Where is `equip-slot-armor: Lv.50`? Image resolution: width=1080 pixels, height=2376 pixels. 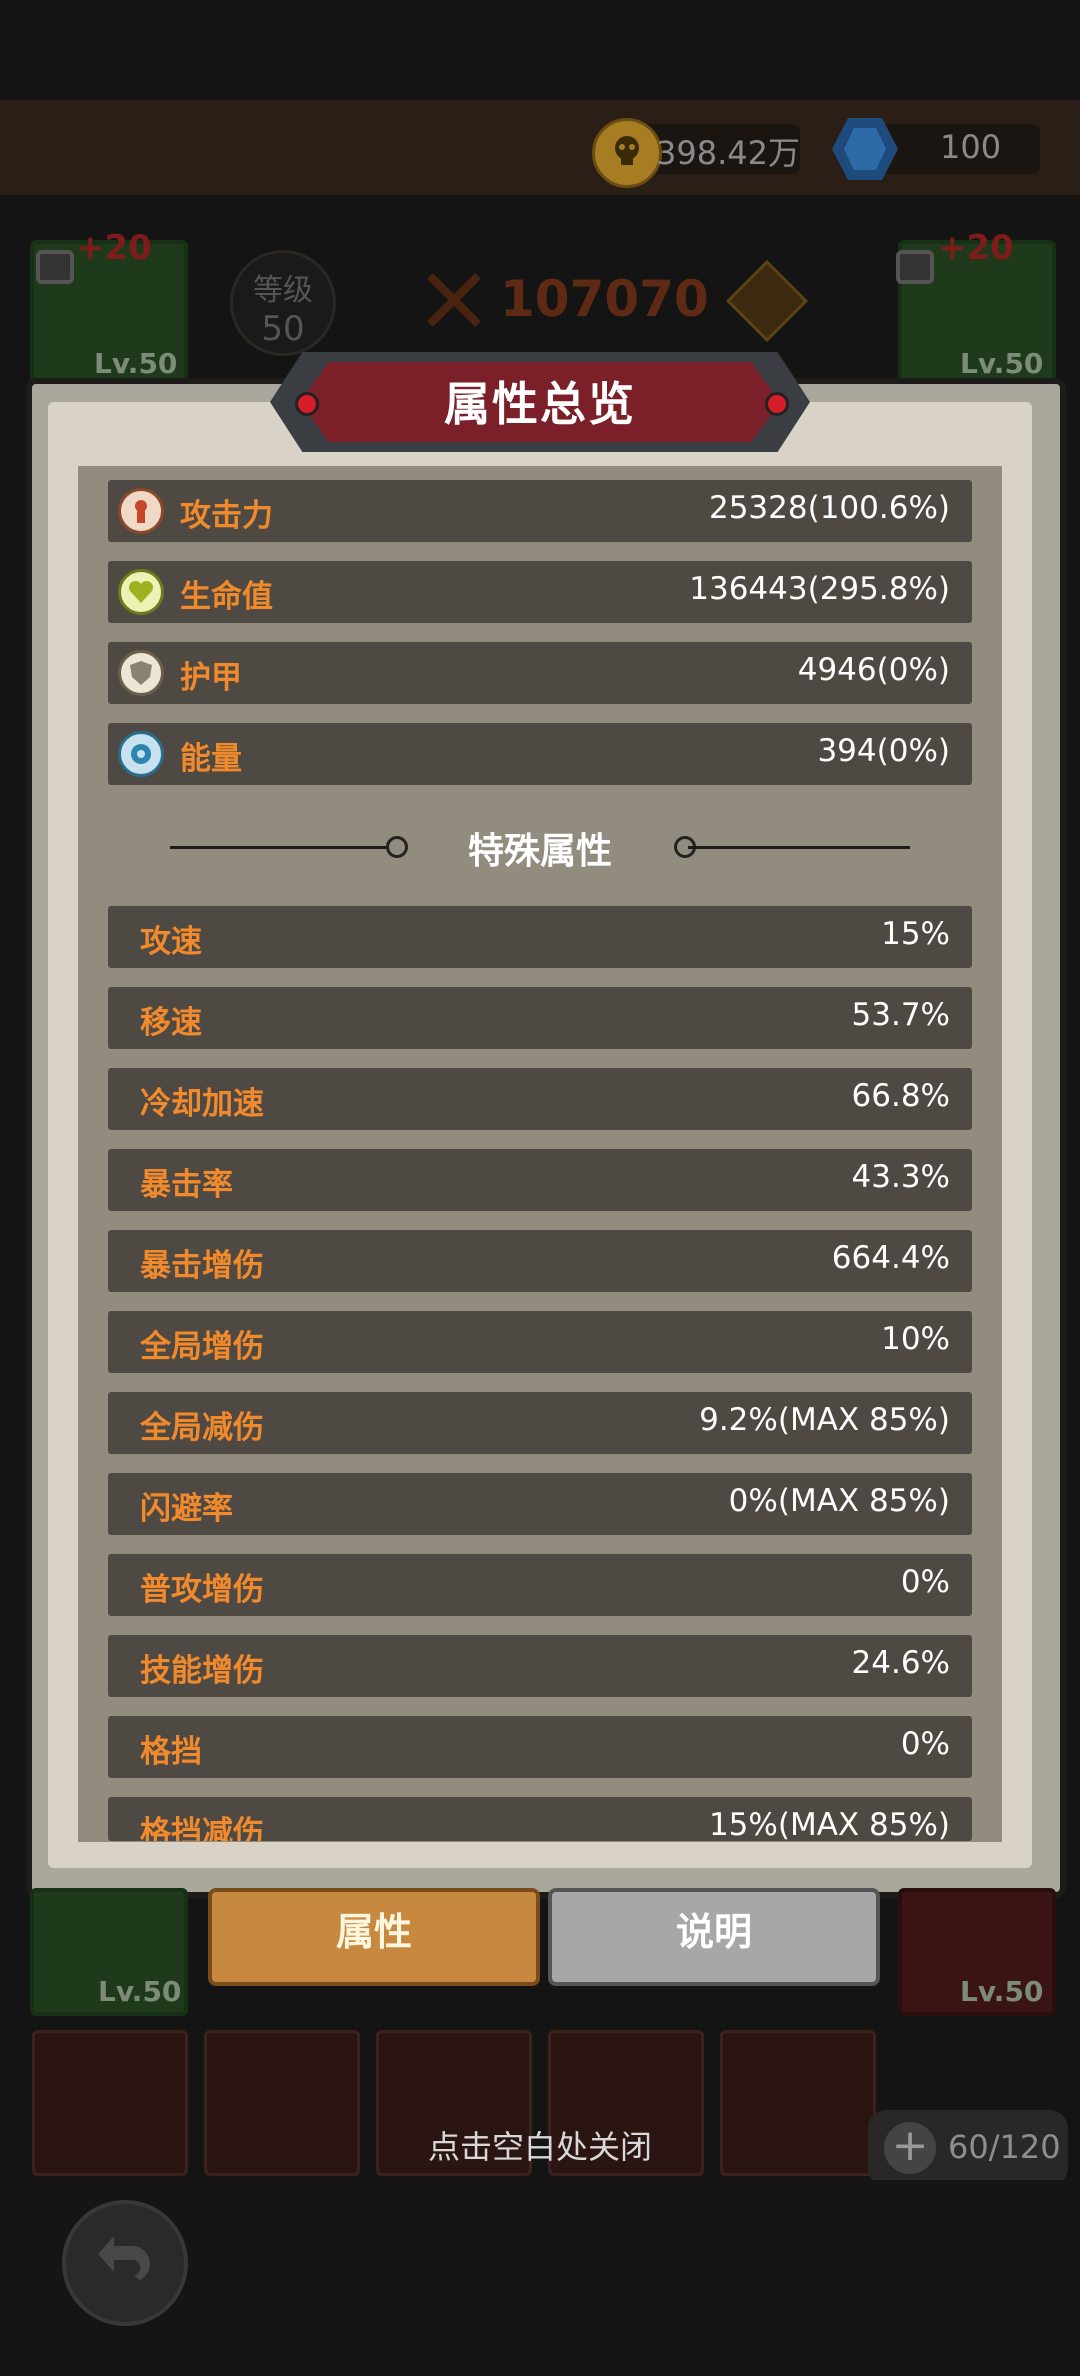 equip-slot-armor: Lv.50 is located at coordinates (109, 1952).